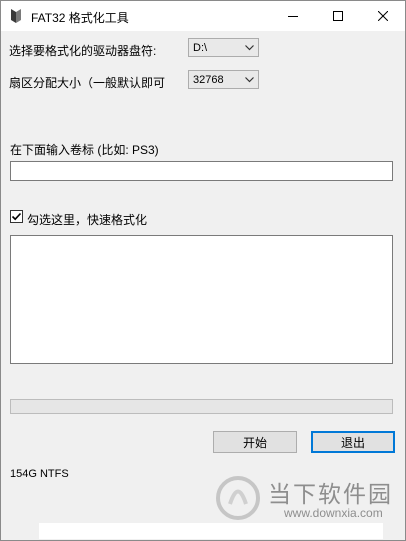  I want to click on title-bar: FAT32 格式化工具, so click(203, 16).